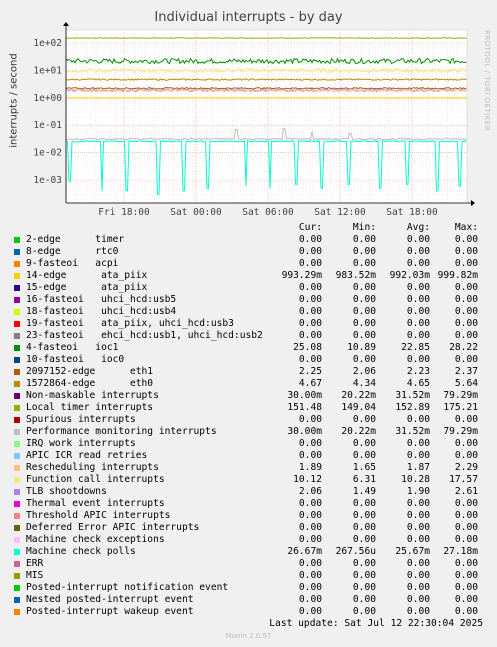 The height and width of the screenshot is (647, 497). Describe the element at coordinates (113, 527) in the screenshot. I see `legend-label: Deferred Error APIC interrupts` at that location.